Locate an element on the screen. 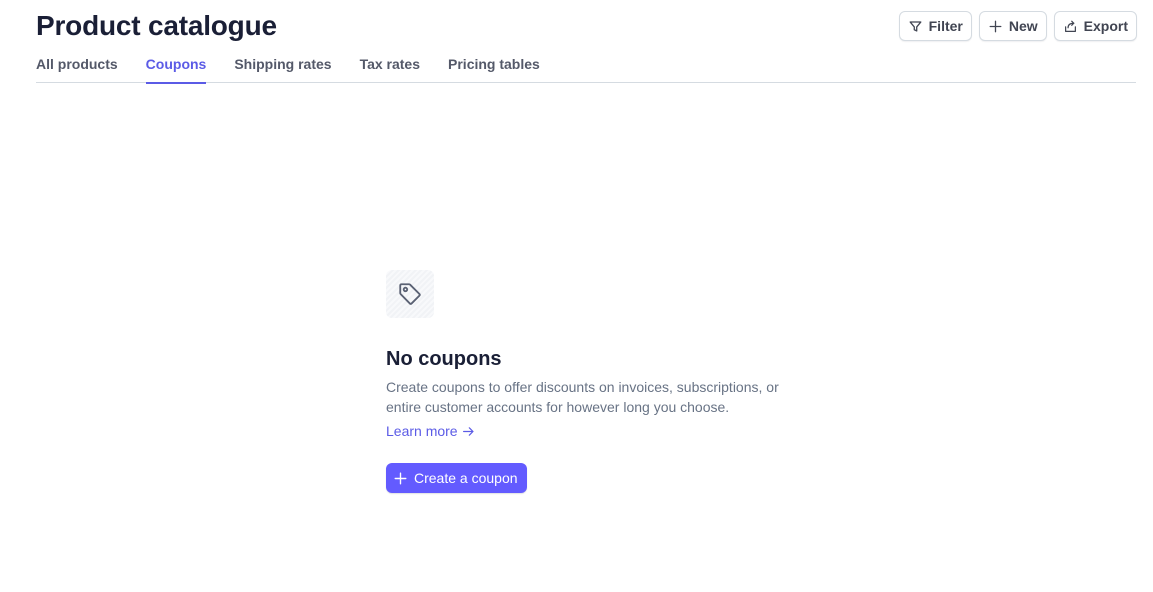 Image resolution: width=1153 pixels, height=592 pixels. learn-more-label: Learn more is located at coordinates (422, 431).